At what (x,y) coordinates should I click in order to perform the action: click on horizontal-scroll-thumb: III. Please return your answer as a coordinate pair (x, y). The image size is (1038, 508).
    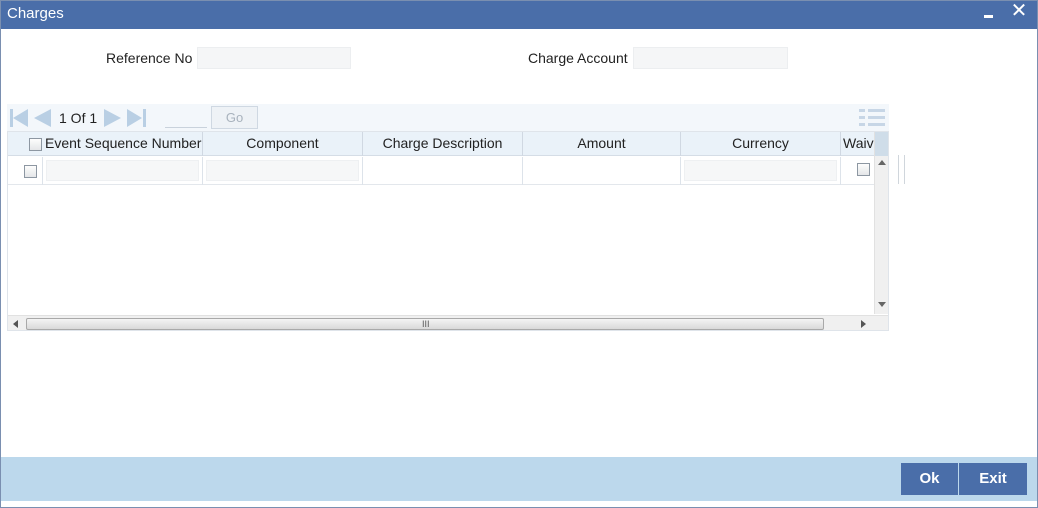
    Looking at the image, I should click on (425, 324).